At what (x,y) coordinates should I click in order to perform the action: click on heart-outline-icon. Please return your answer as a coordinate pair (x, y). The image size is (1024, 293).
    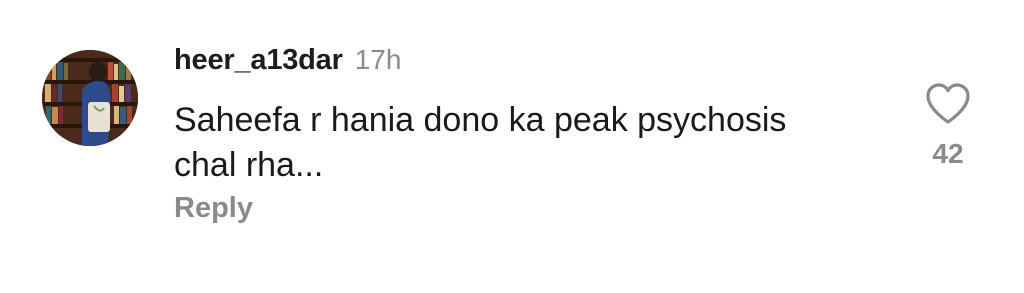
    Looking at the image, I should click on (948, 104).